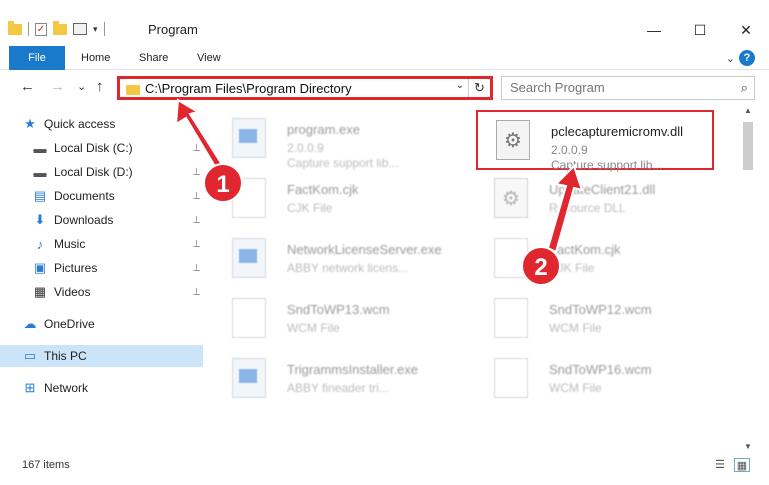  I want to click on file-item: SndToWP13.wcm WCM File, so click(339, 320).